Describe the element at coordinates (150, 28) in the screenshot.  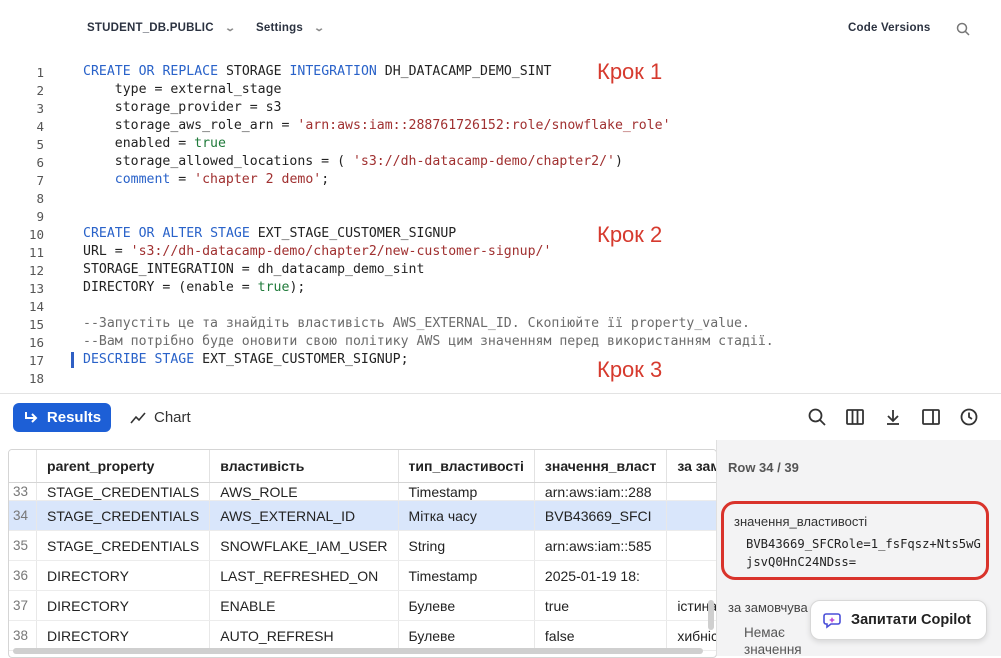
I see `database-selector-label: STUDENT_DB.PUBLIC` at that location.